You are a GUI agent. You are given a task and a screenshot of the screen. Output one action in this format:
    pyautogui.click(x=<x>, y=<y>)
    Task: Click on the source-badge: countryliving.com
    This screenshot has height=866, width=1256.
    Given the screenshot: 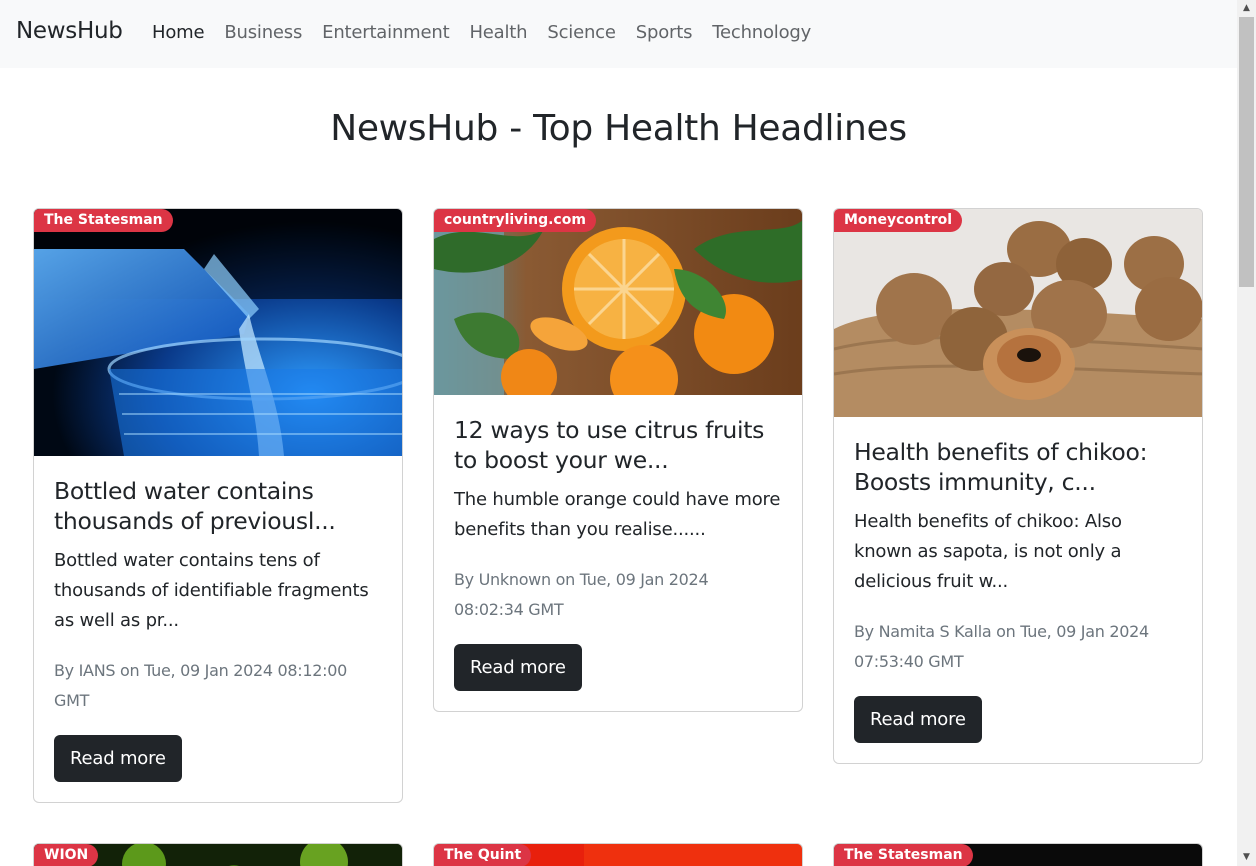 What is the action you would take?
    pyautogui.click(x=515, y=220)
    